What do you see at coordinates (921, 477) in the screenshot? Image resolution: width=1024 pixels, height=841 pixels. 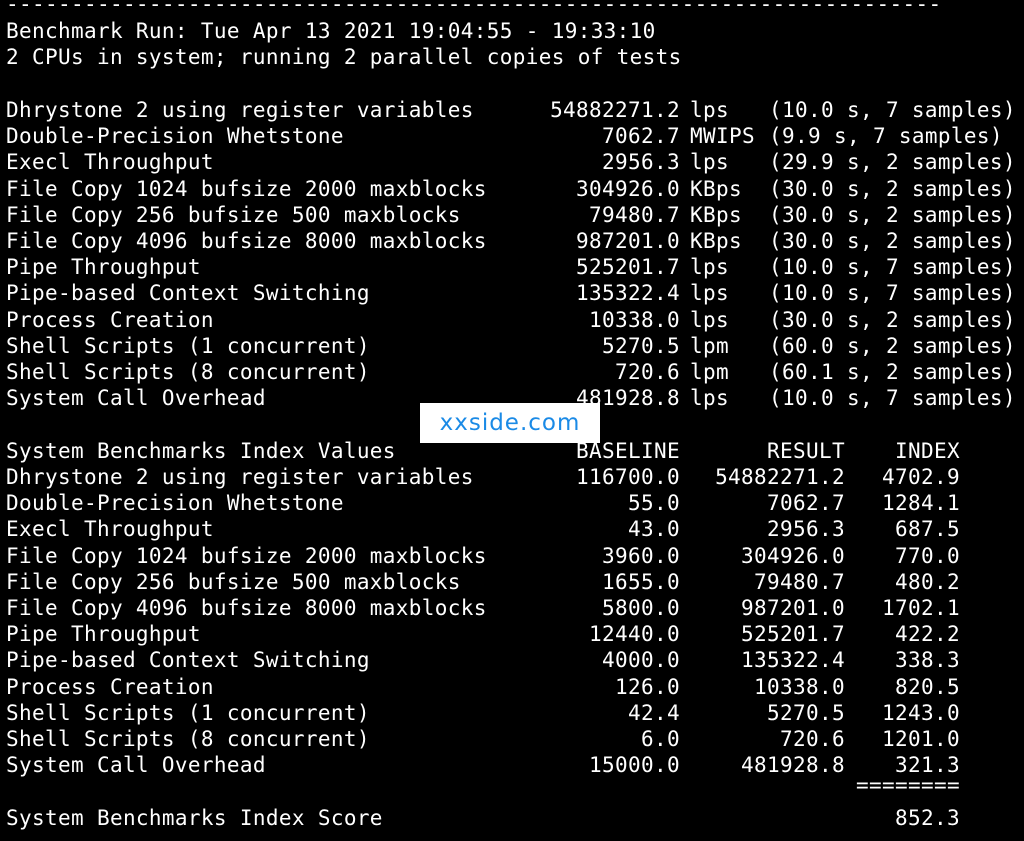 I see `index-row-index: 4702.9` at bounding box center [921, 477].